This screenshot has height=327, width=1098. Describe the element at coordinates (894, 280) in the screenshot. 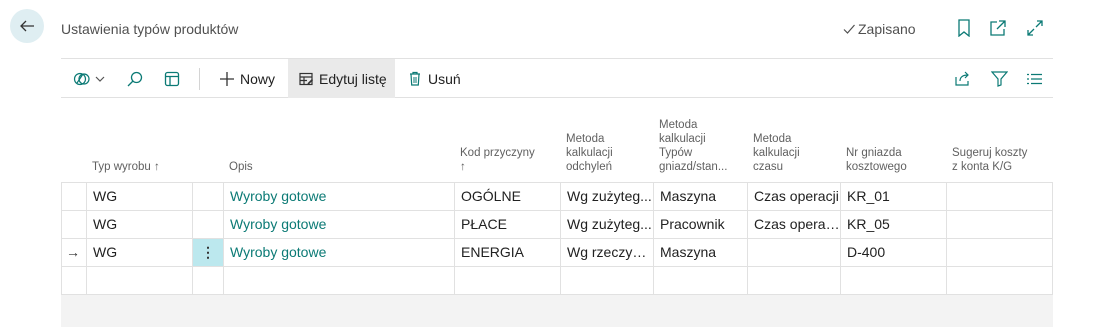

I see `cell-cost-center` at that location.